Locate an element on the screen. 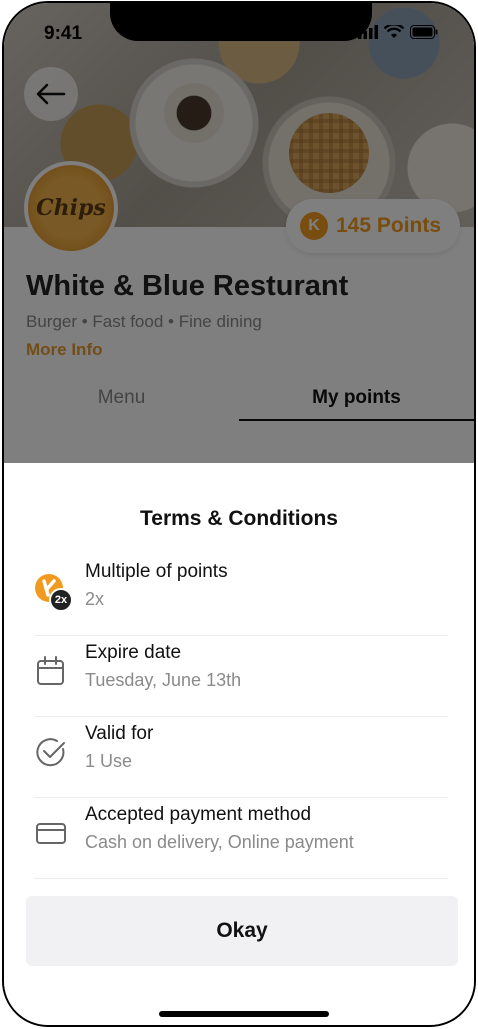 This screenshot has width=478, height=1029. terms-row-value: Tuesday, June 13th is located at coordinates (163, 680).